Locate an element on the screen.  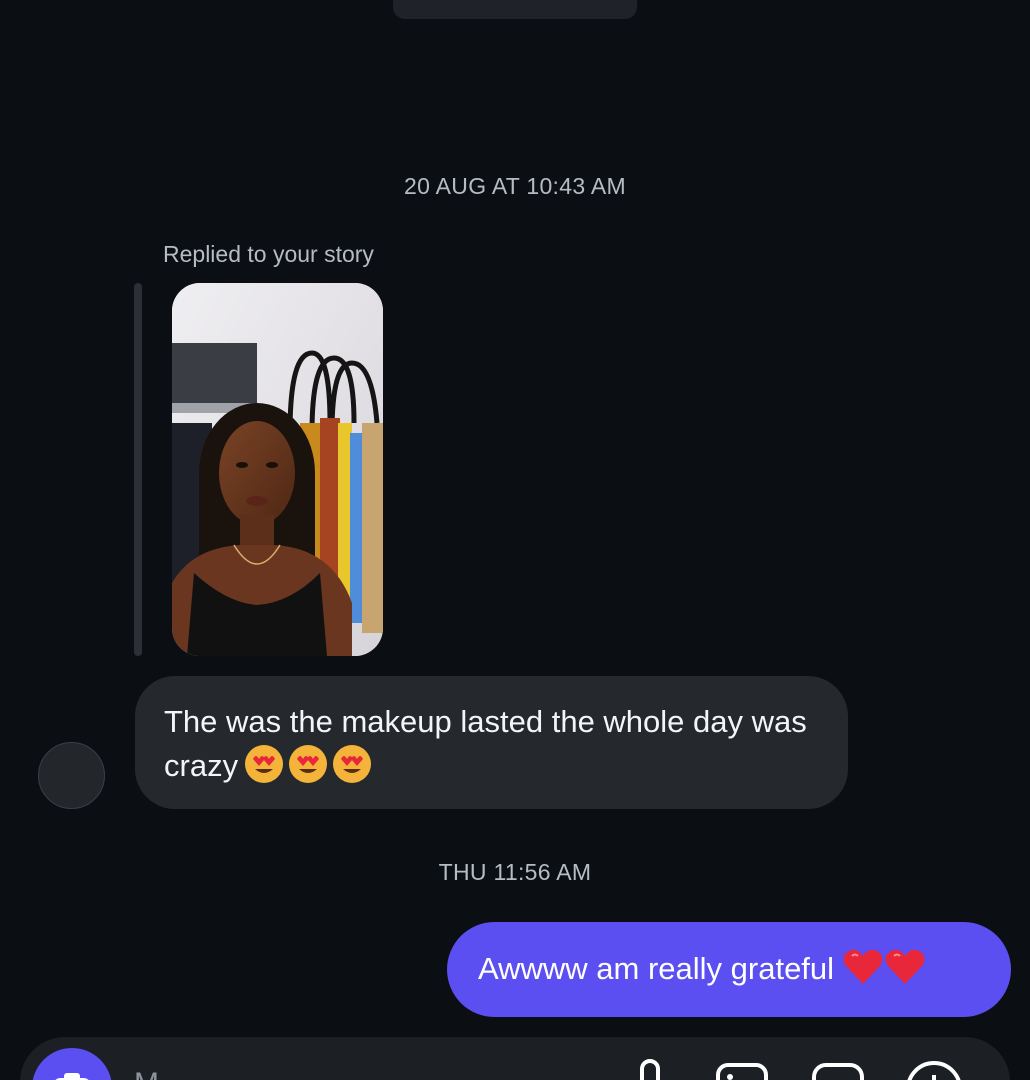
message-composer: M is located at coordinates (515, 1058).